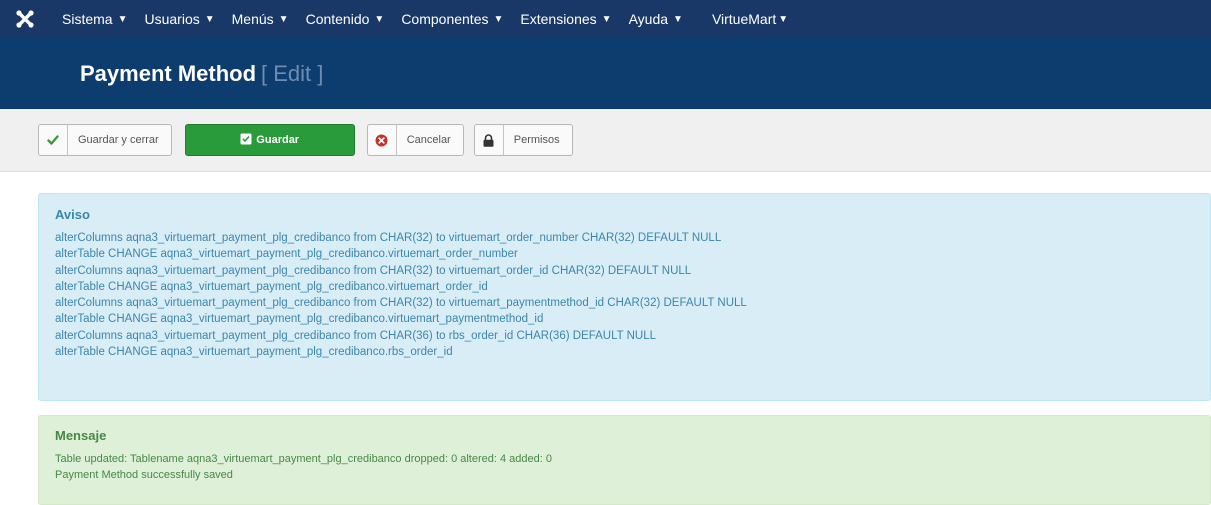 This screenshot has height=505, width=1211. I want to click on menu-label: VirtueMart, so click(744, 19).